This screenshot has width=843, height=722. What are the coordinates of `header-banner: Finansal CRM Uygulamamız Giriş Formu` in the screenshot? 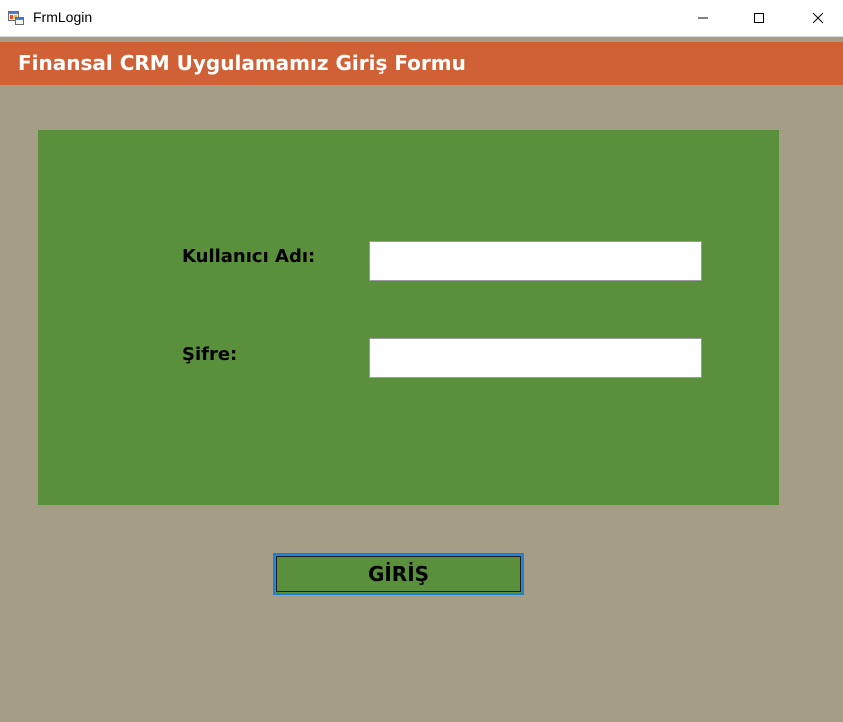 It's located at (421, 63).